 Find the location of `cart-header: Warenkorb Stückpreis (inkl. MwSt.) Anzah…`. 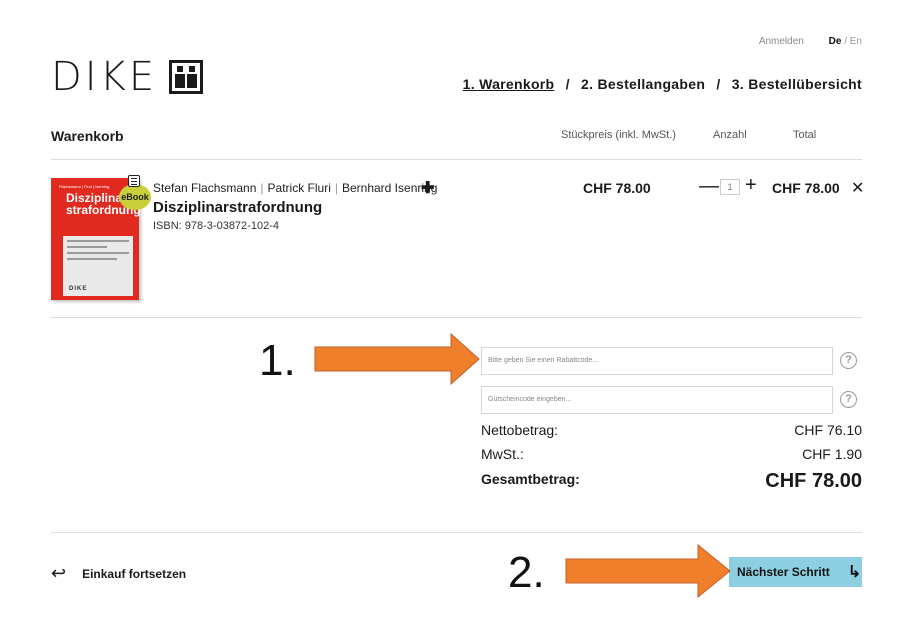

cart-header: Warenkorb Stückpreis (inkl. MwSt.) Anzah… is located at coordinates (456, 138).